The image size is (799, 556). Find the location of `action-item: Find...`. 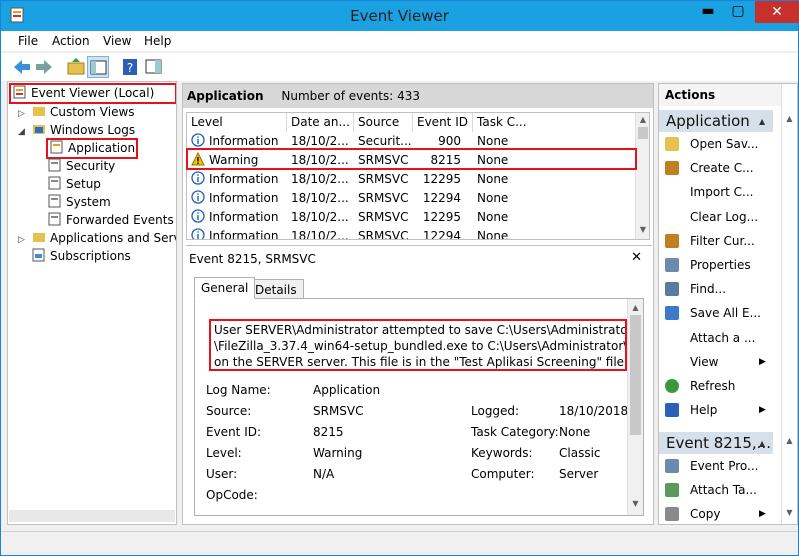

action-item: Find... is located at coordinates (716, 289).